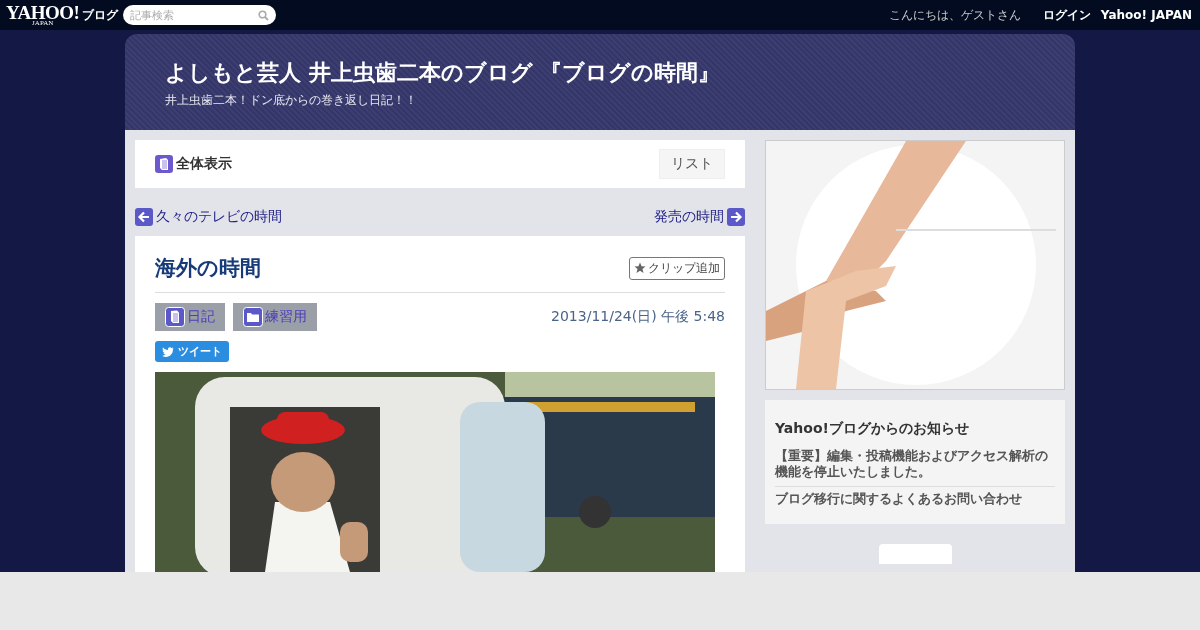 The width and height of the screenshot is (1200, 630). Describe the element at coordinates (736, 217) in the screenshot. I see `right-arrow-icon` at that location.